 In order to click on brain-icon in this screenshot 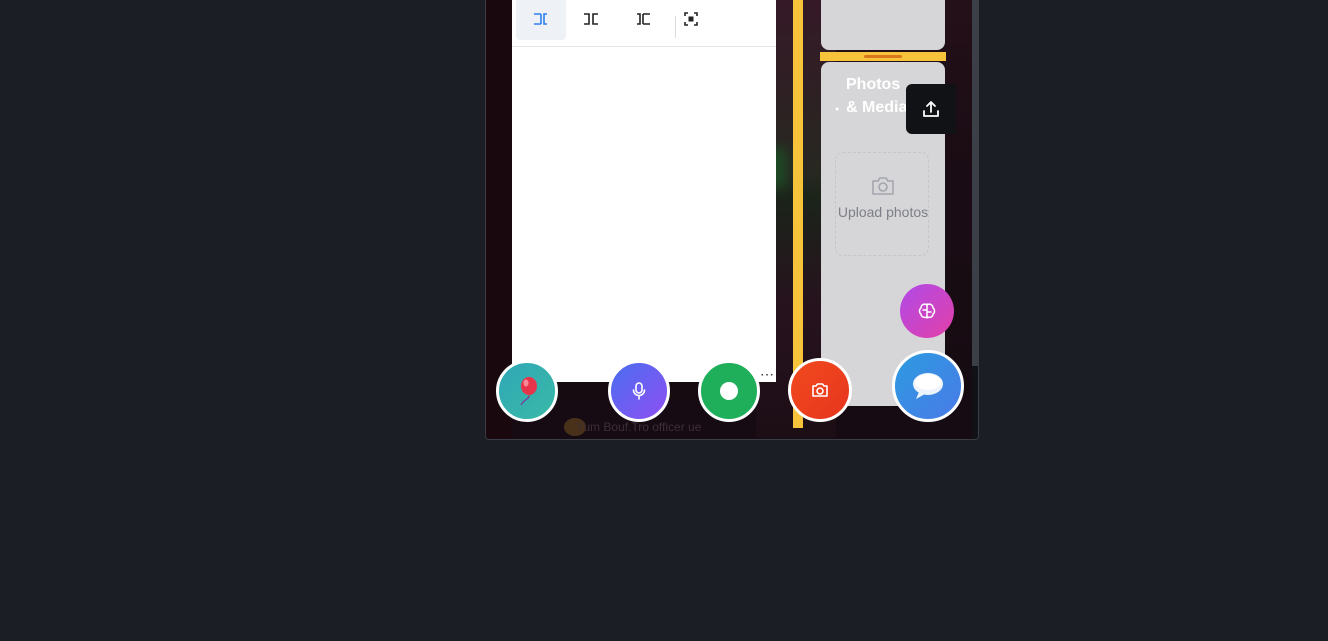, I will do `click(927, 311)`.